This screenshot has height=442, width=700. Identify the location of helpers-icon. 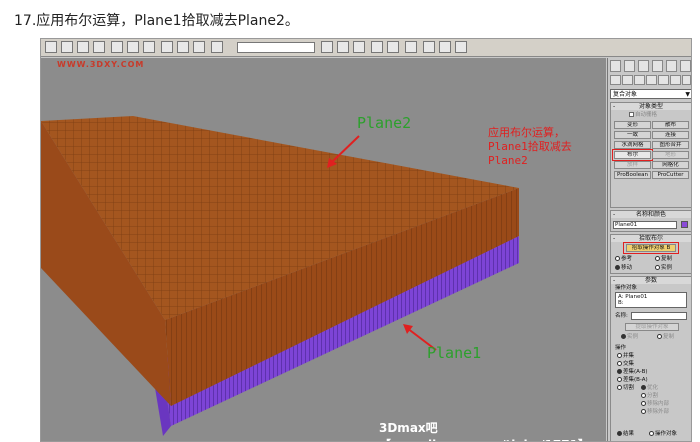
(663, 80).